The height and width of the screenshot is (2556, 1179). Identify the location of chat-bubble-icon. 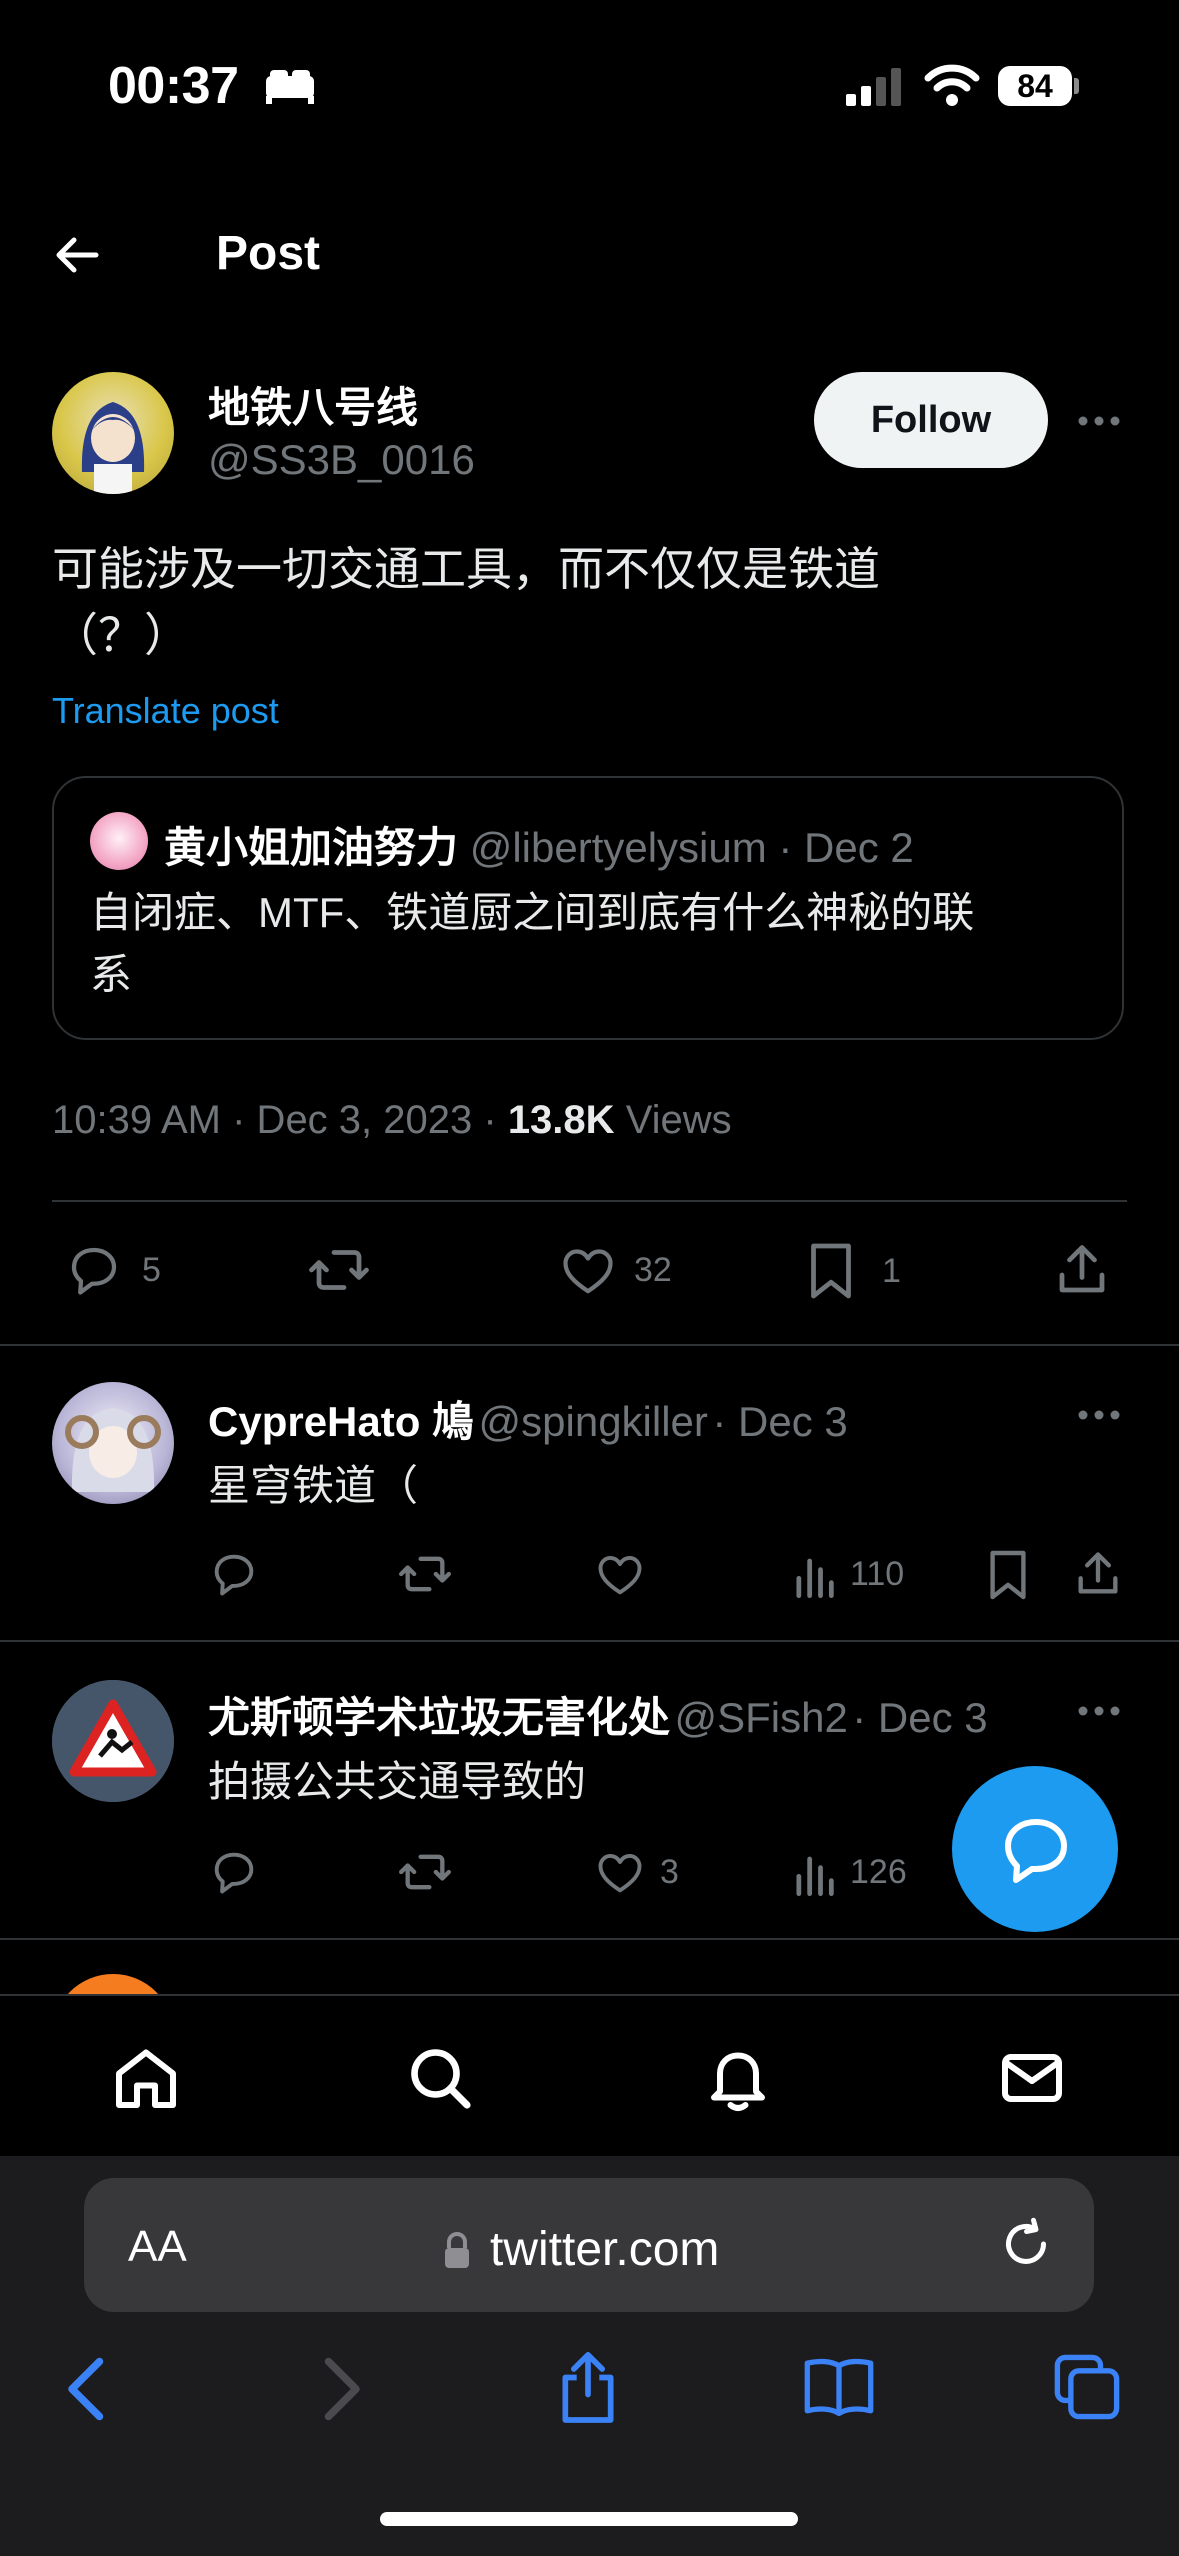
(1036, 1851).